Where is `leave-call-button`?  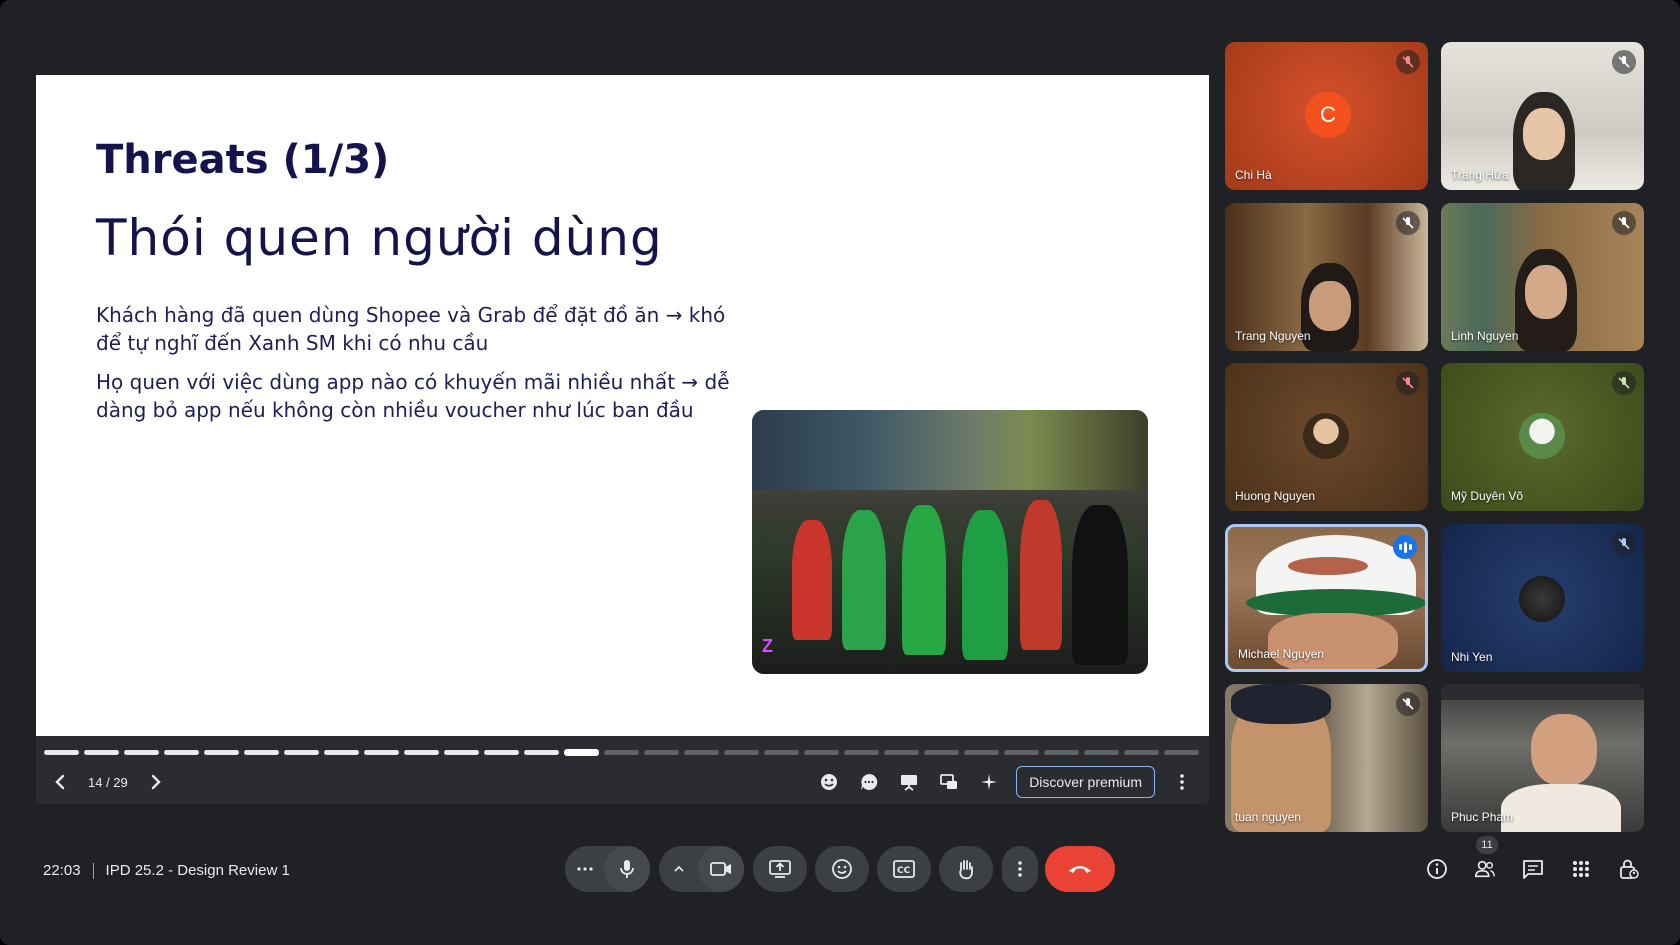 leave-call-button is located at coordinates (1080, 869).